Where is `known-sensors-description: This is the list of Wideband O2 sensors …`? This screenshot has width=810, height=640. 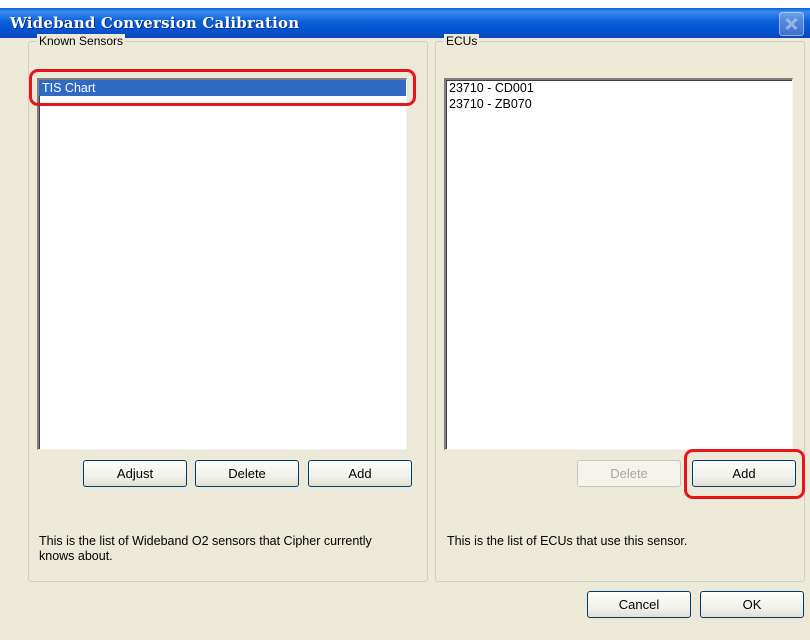 known-sensors-description: This is the list of Wideband O2 sensors … is located at coordinates (205, 548).